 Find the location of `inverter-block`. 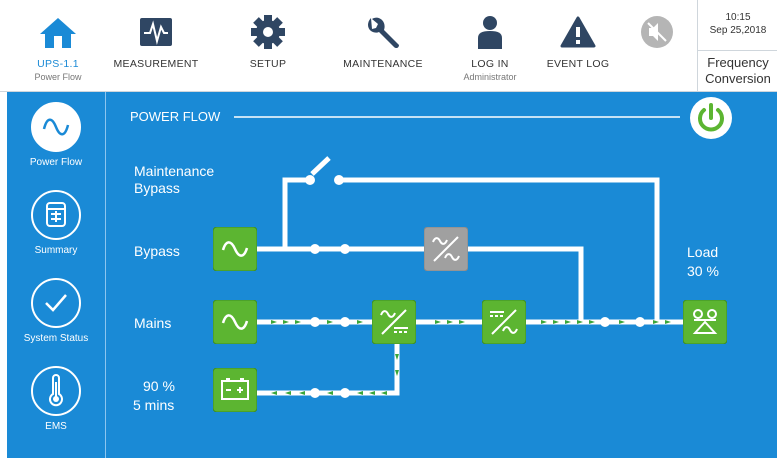

inverter-block is located at coordinates (504, 322).